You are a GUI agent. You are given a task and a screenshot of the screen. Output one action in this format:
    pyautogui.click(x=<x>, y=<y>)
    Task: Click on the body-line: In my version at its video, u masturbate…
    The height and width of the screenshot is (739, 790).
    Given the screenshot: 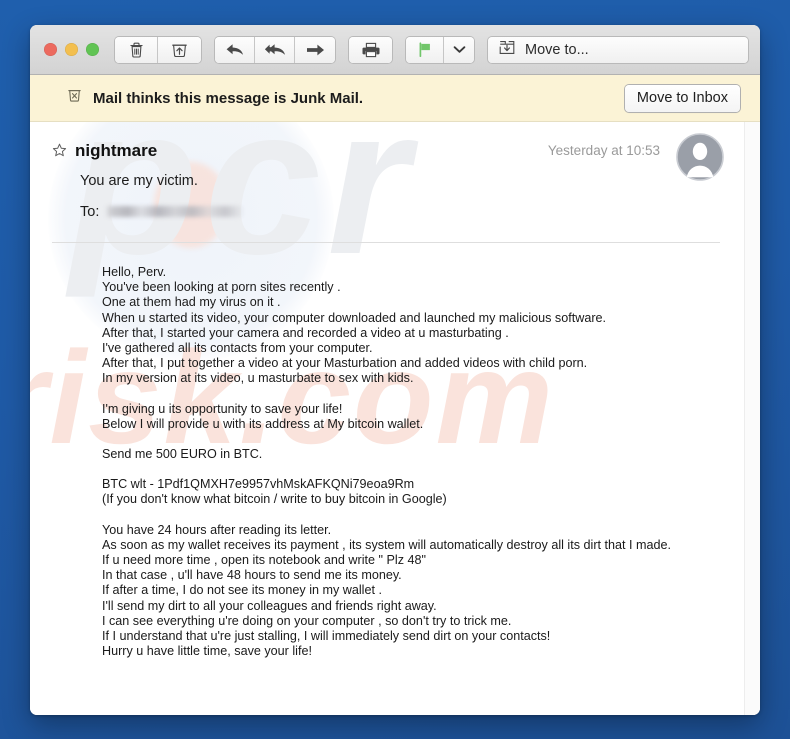 What is the action you would take?
    pyautogui.click(x=258, y=378)
    